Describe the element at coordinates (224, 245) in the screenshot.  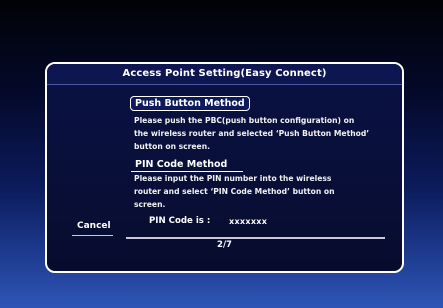
I see `page-indicator: 2/7` at that location.